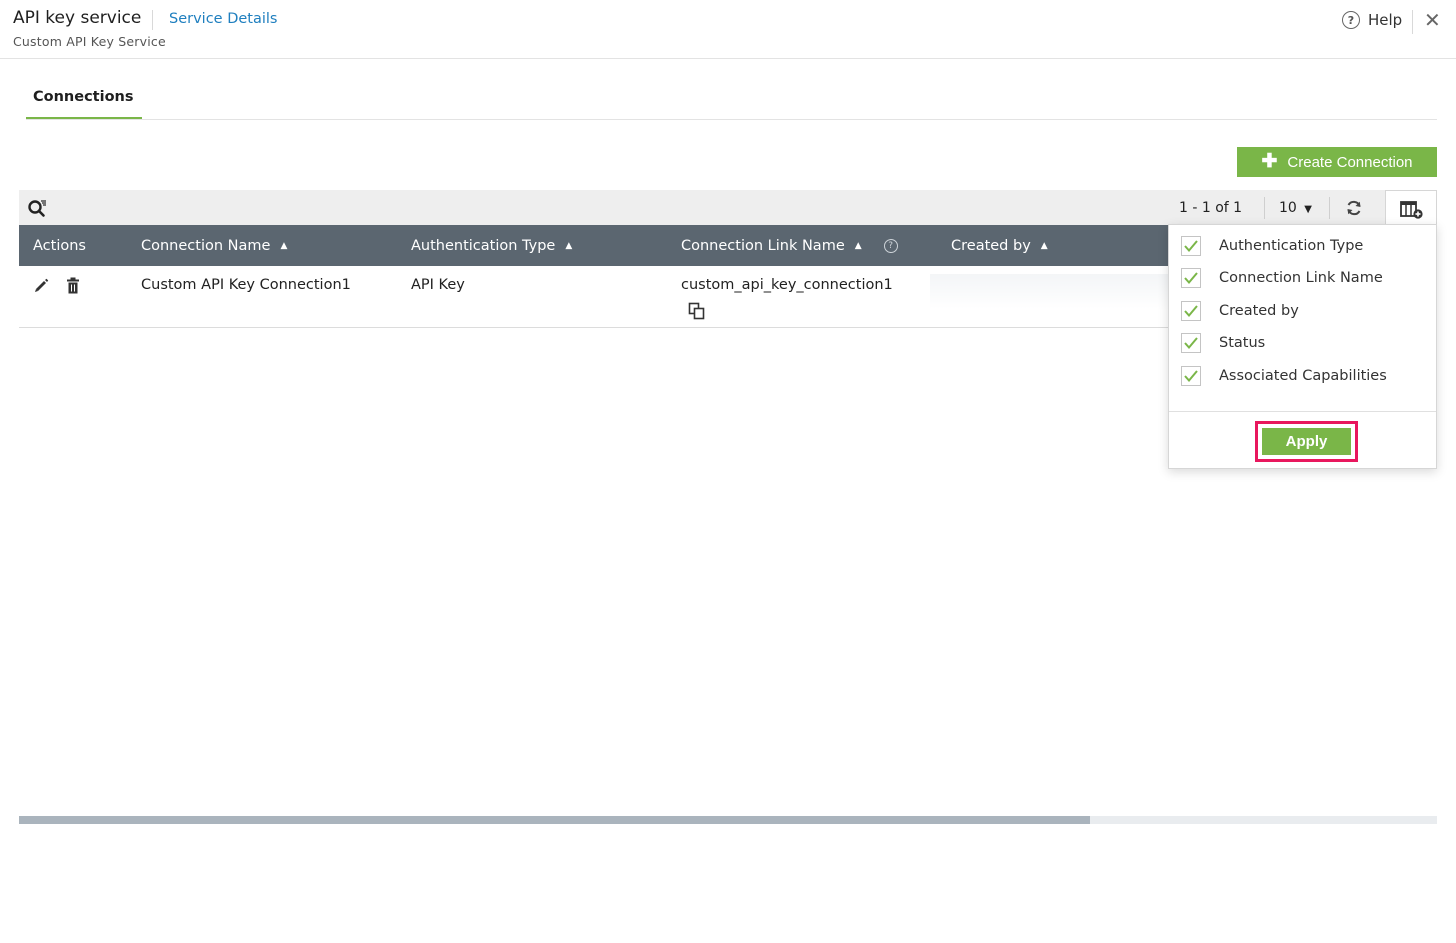 Image resolution: width=1456 pixels, height=943 pixels. What do you see at coordinates (246, 285) in the screenshot?
I see `cell-connection-name: Custom API Key Connection1` at bounding box center [246, 285].